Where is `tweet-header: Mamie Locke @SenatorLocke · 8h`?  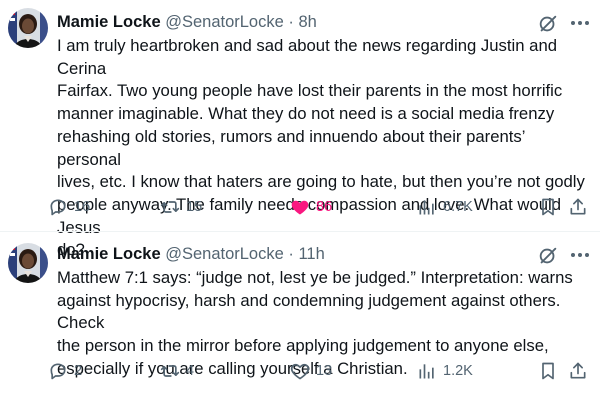 tweet-header: Mamie Locke @SenatorLocke · 8h is located at coordinates (187, 22).